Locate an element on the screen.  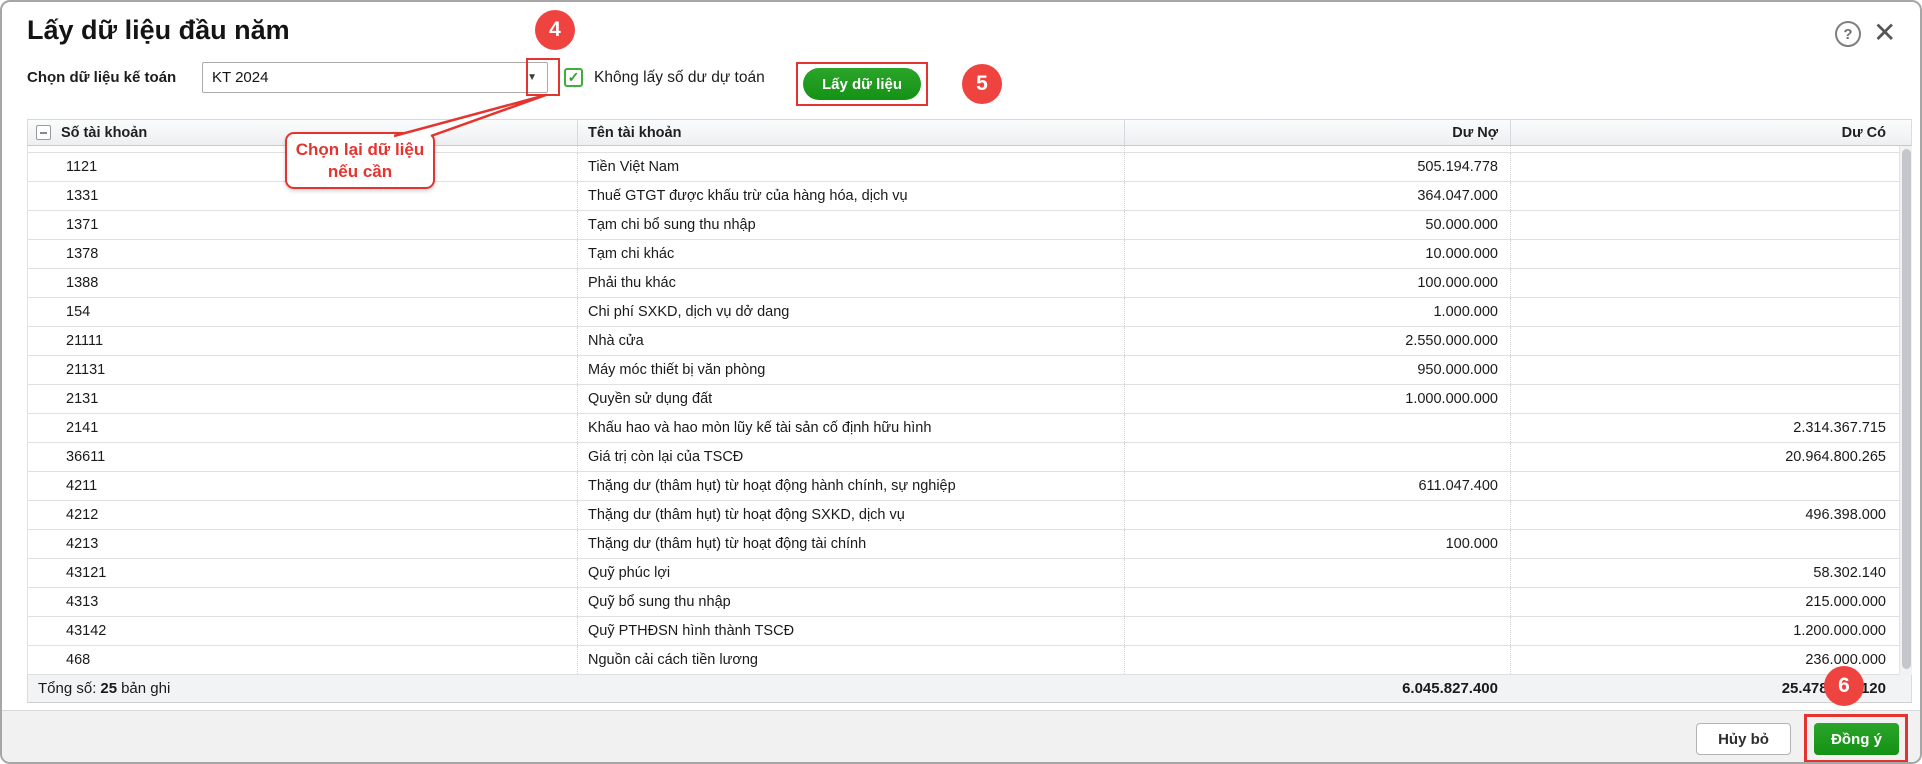
cell-ten-tai-khoan: Quỹ bổ sung thu nhập is located at coordinates (850, 602).